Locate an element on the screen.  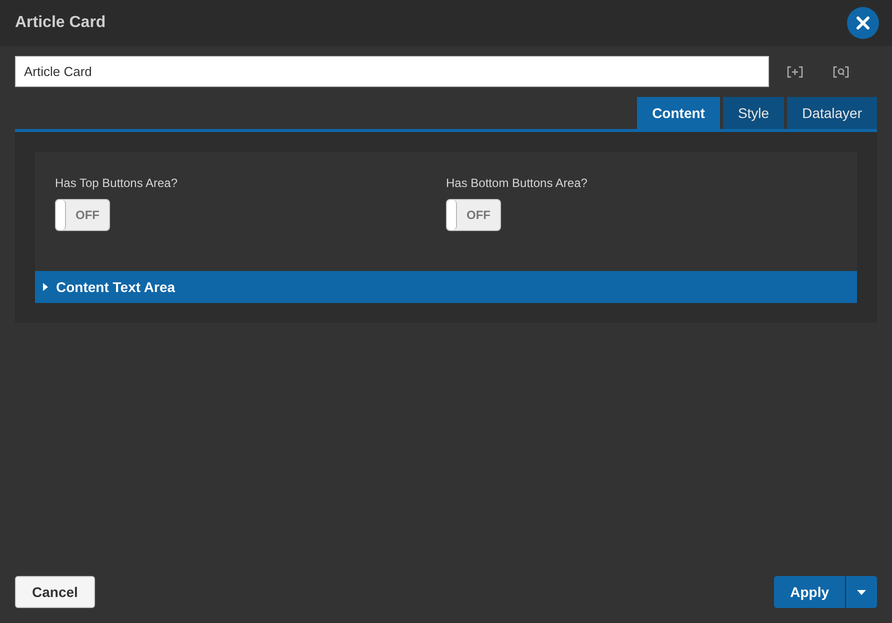
close-button is located at coordinates (863, 23).